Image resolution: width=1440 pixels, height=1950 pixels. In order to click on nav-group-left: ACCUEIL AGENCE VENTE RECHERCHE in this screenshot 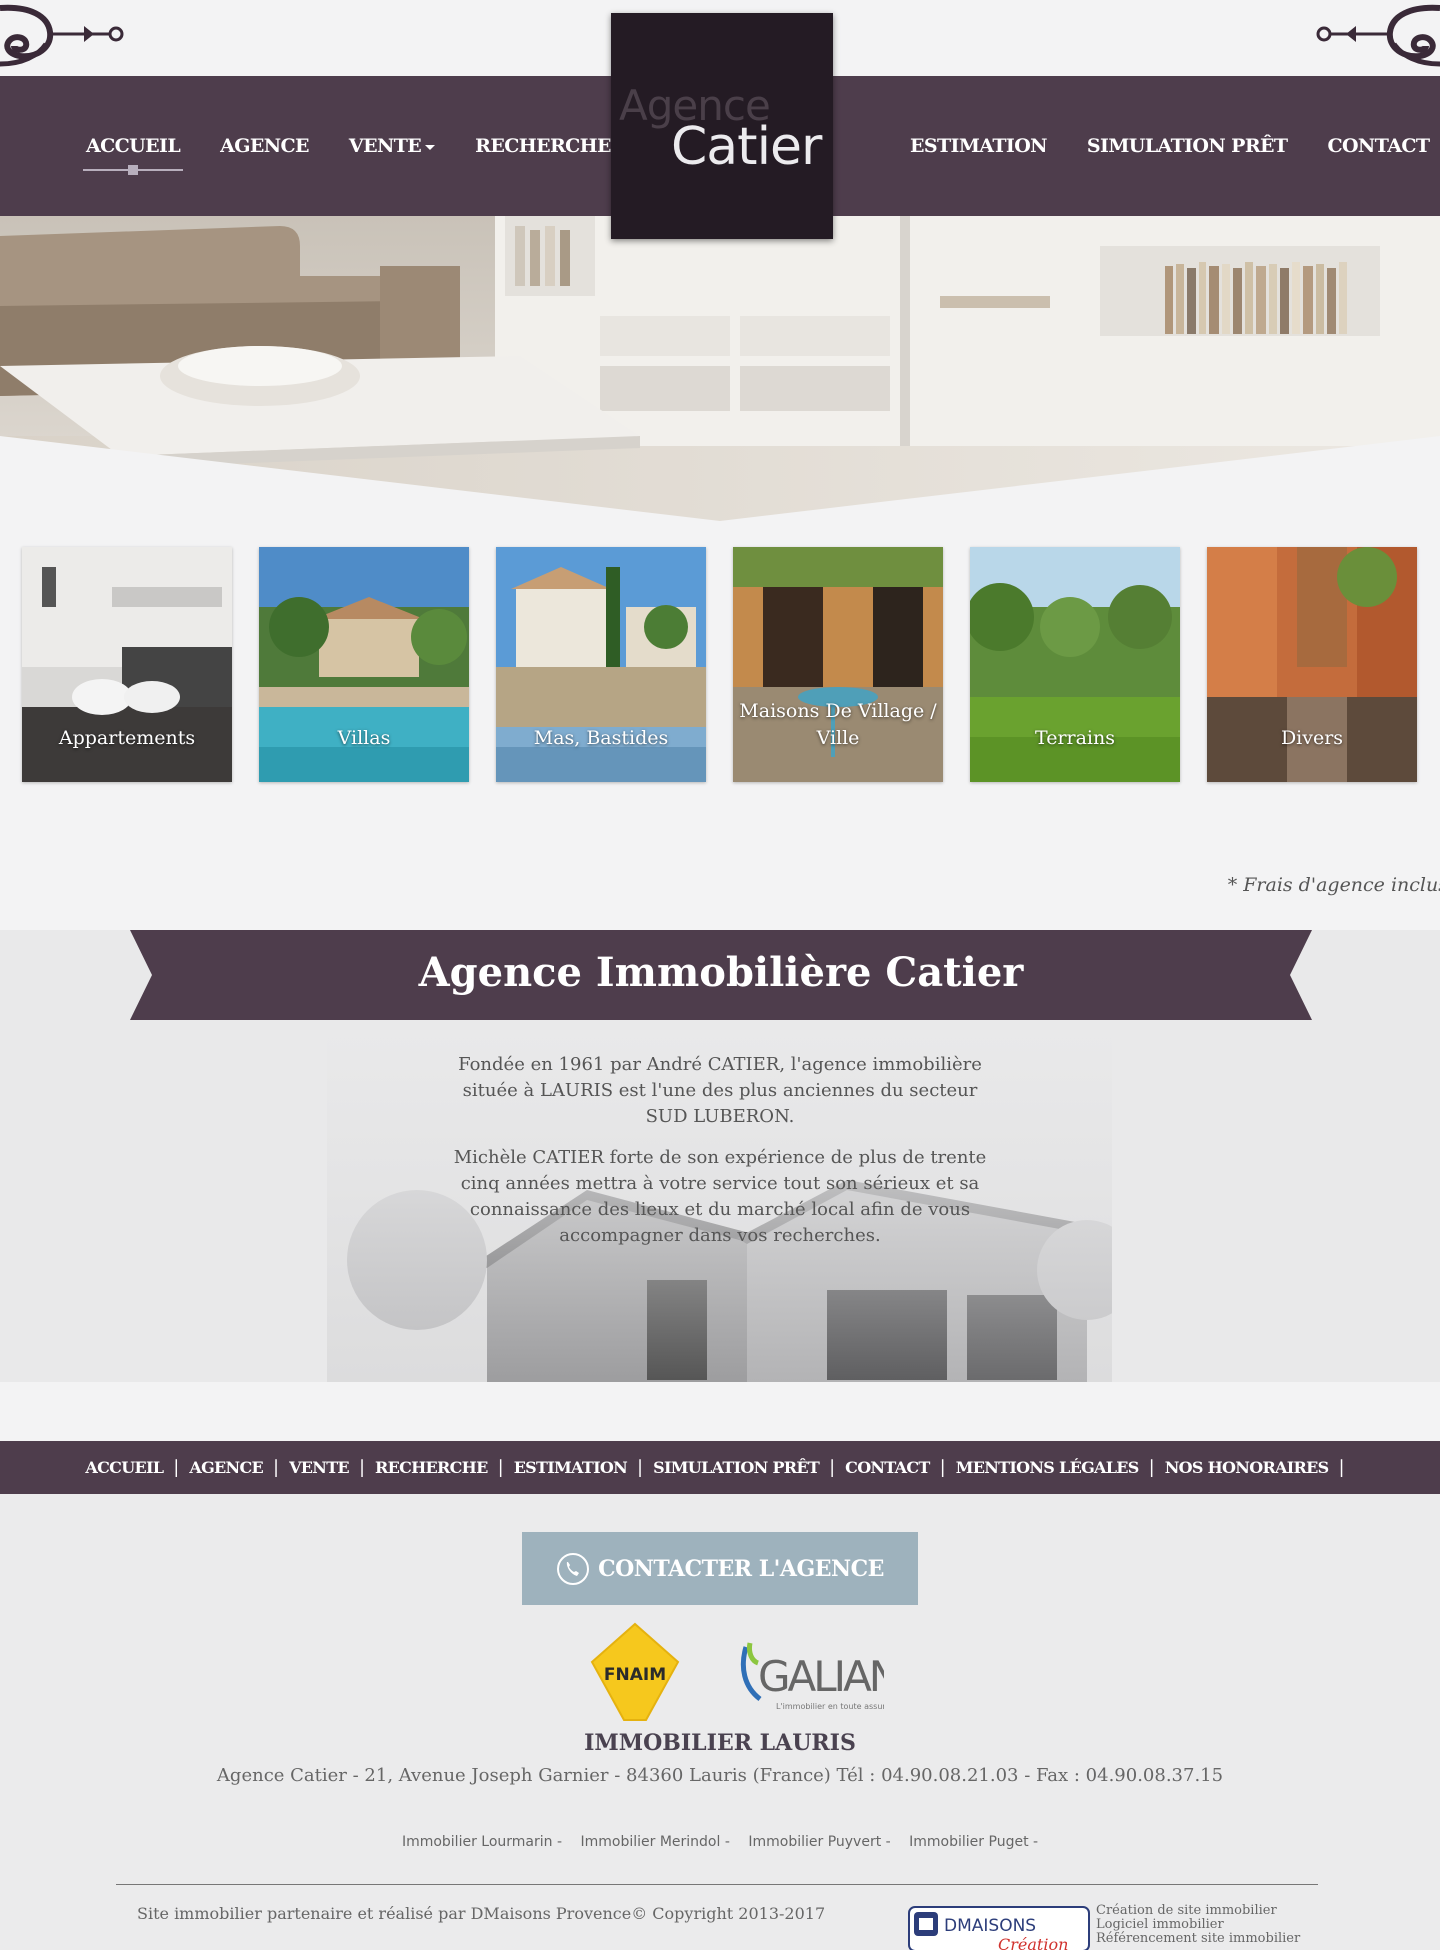, I will do `click(347, 146)`.